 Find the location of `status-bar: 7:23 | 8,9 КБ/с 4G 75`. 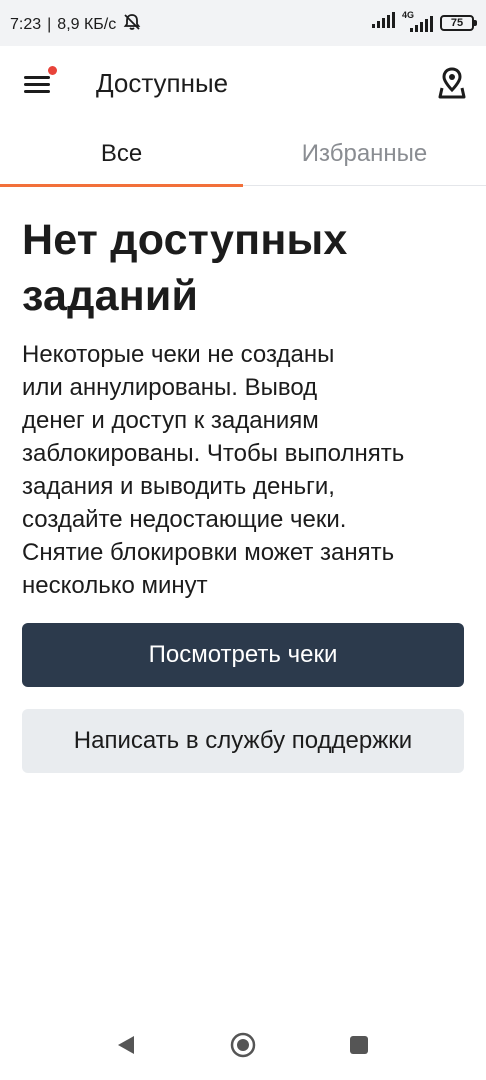

status-bar: 7:23 | 8,9 КБ/с 4G 75 is located at coordinates (243, 23).